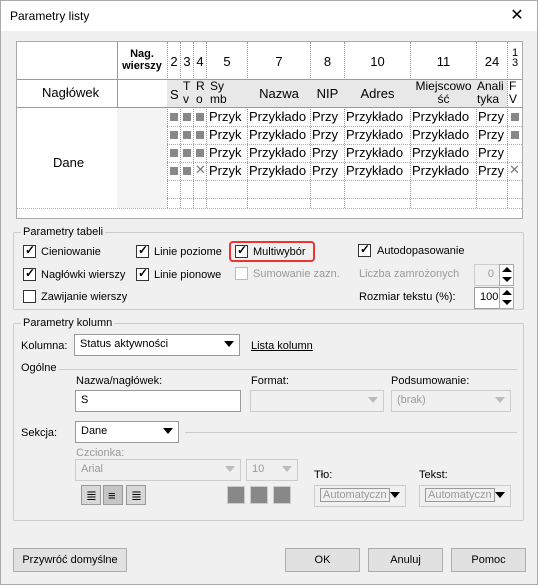  I want to click on liczba-spinner, so click(506, 275).